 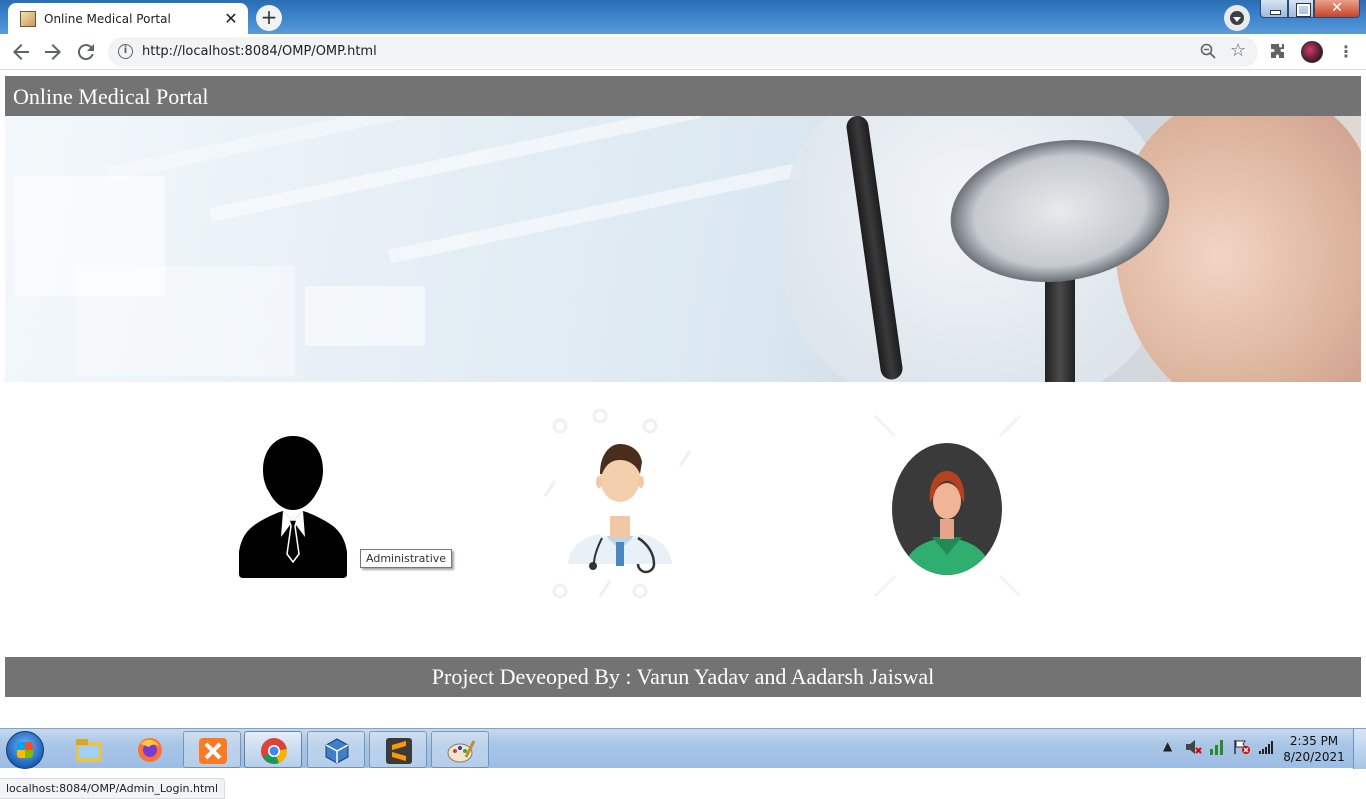 What do you see at coordinates (1274, 9) in the screenshot?
I see `minimize-button` at bounding box center [1274, 9].